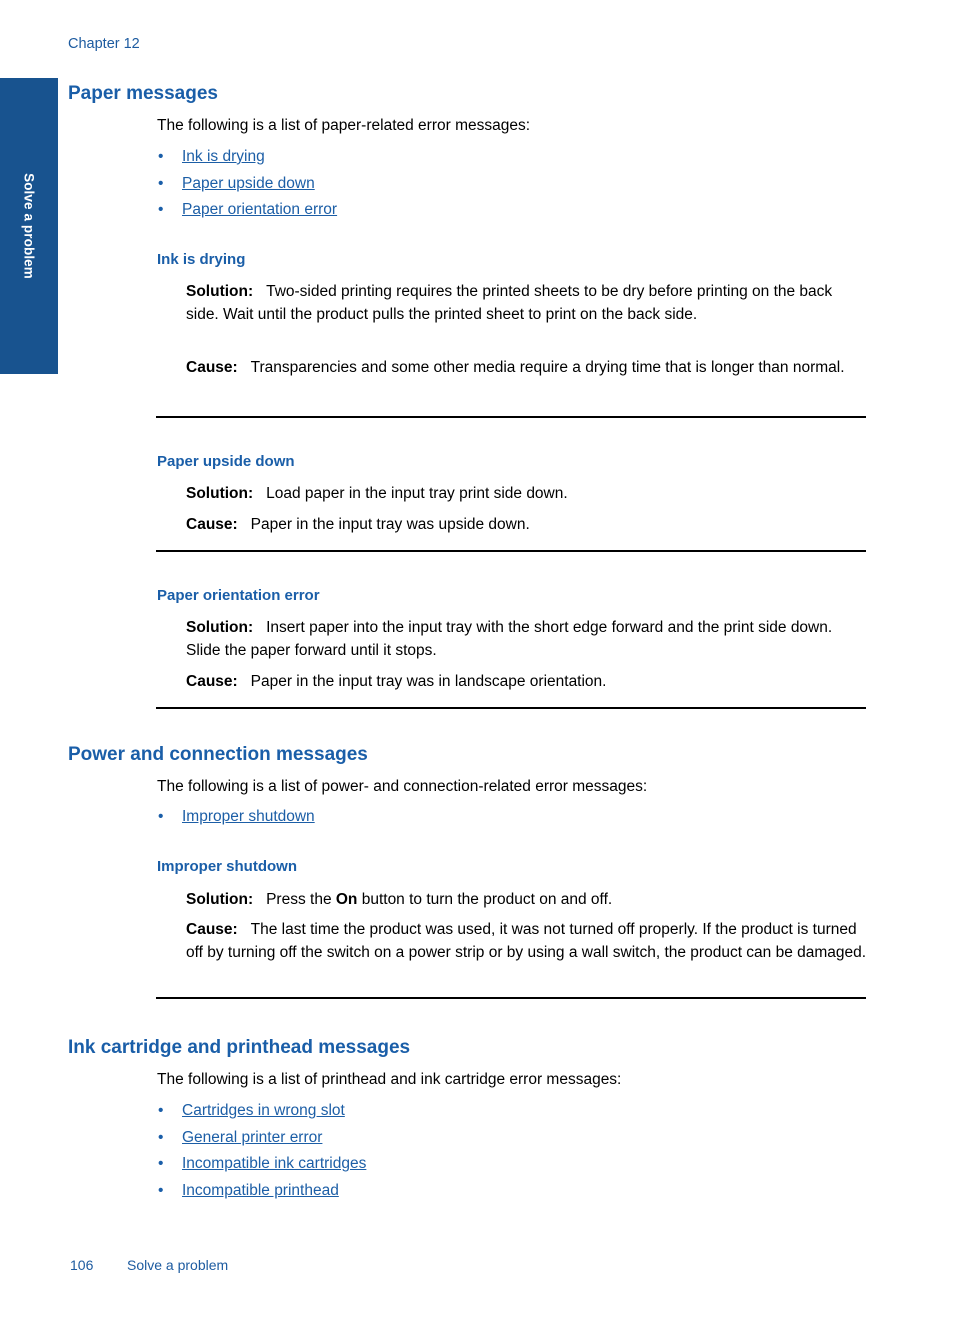 Image resolution: width=954 pixels, height=1321 pixels. I want to click on link-list-power-and-connection-messages: • Improper shutdown, so click(402, 817).